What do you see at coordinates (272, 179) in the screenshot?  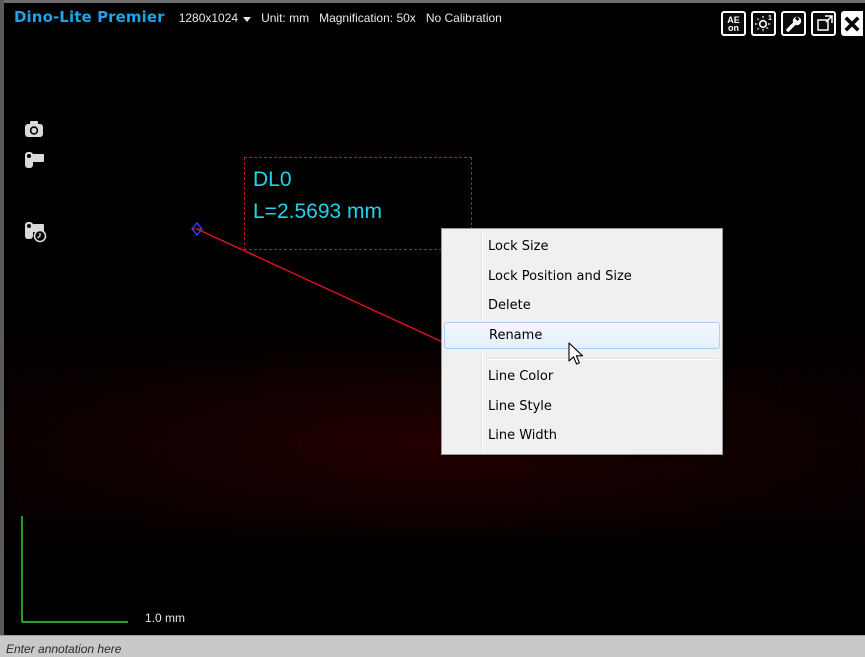 I see `measurement-name: DL0` at bounding box center [272, 179].